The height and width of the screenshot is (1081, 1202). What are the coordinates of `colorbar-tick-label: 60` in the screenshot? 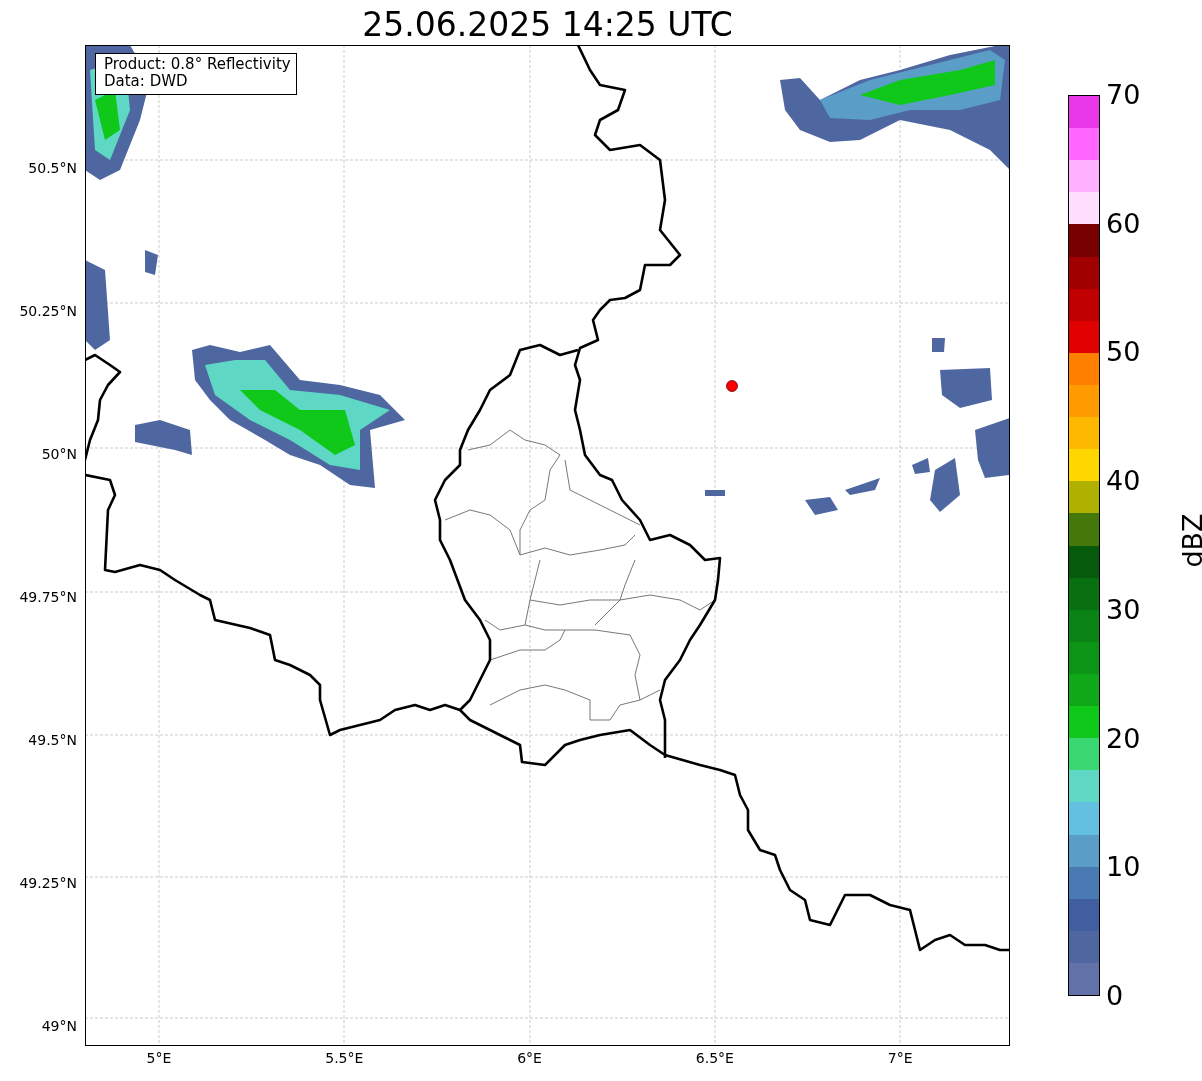 It's located at (1123, 223).